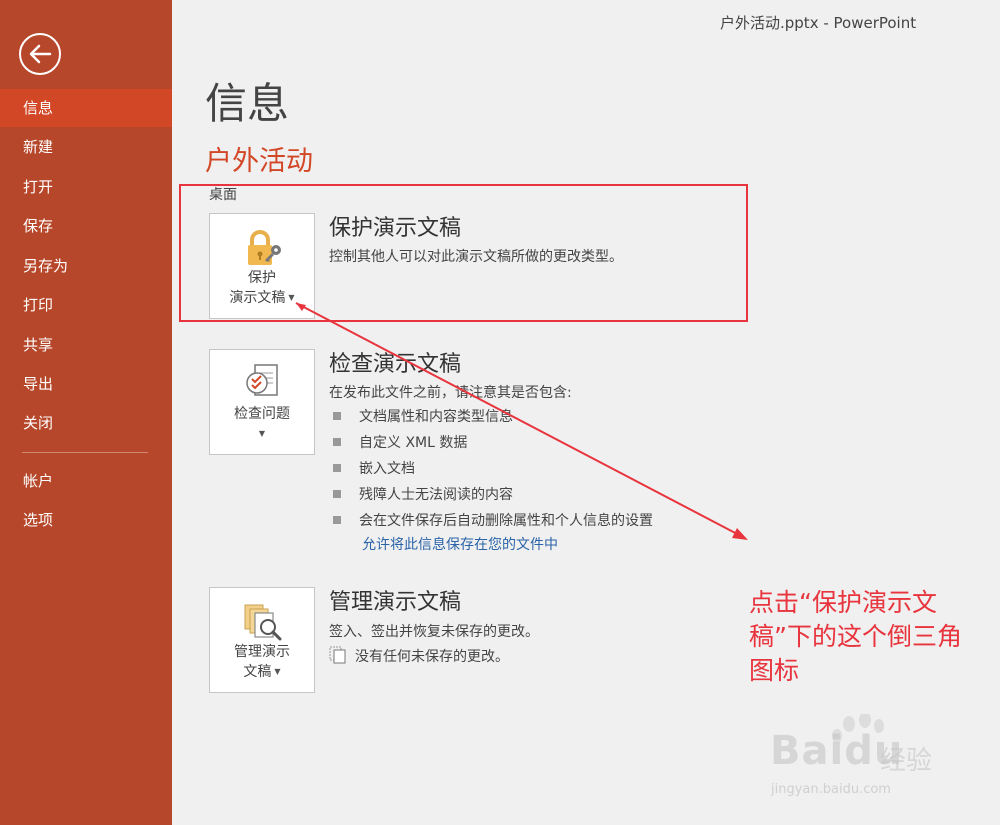 The height and width of the screenshot is (825, 1000). Describe the element at coordinates (855, 636) in the screenshot. I see `annotation-callout: 点击“保护演示文稿”下的这个倒三角图标` at that location.